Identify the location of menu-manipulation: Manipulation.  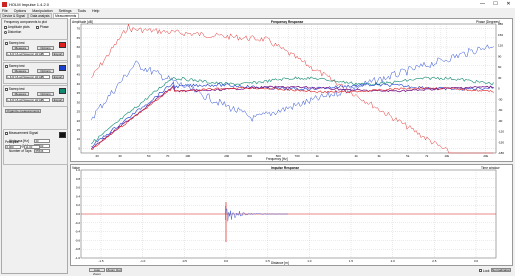
(42, 11).